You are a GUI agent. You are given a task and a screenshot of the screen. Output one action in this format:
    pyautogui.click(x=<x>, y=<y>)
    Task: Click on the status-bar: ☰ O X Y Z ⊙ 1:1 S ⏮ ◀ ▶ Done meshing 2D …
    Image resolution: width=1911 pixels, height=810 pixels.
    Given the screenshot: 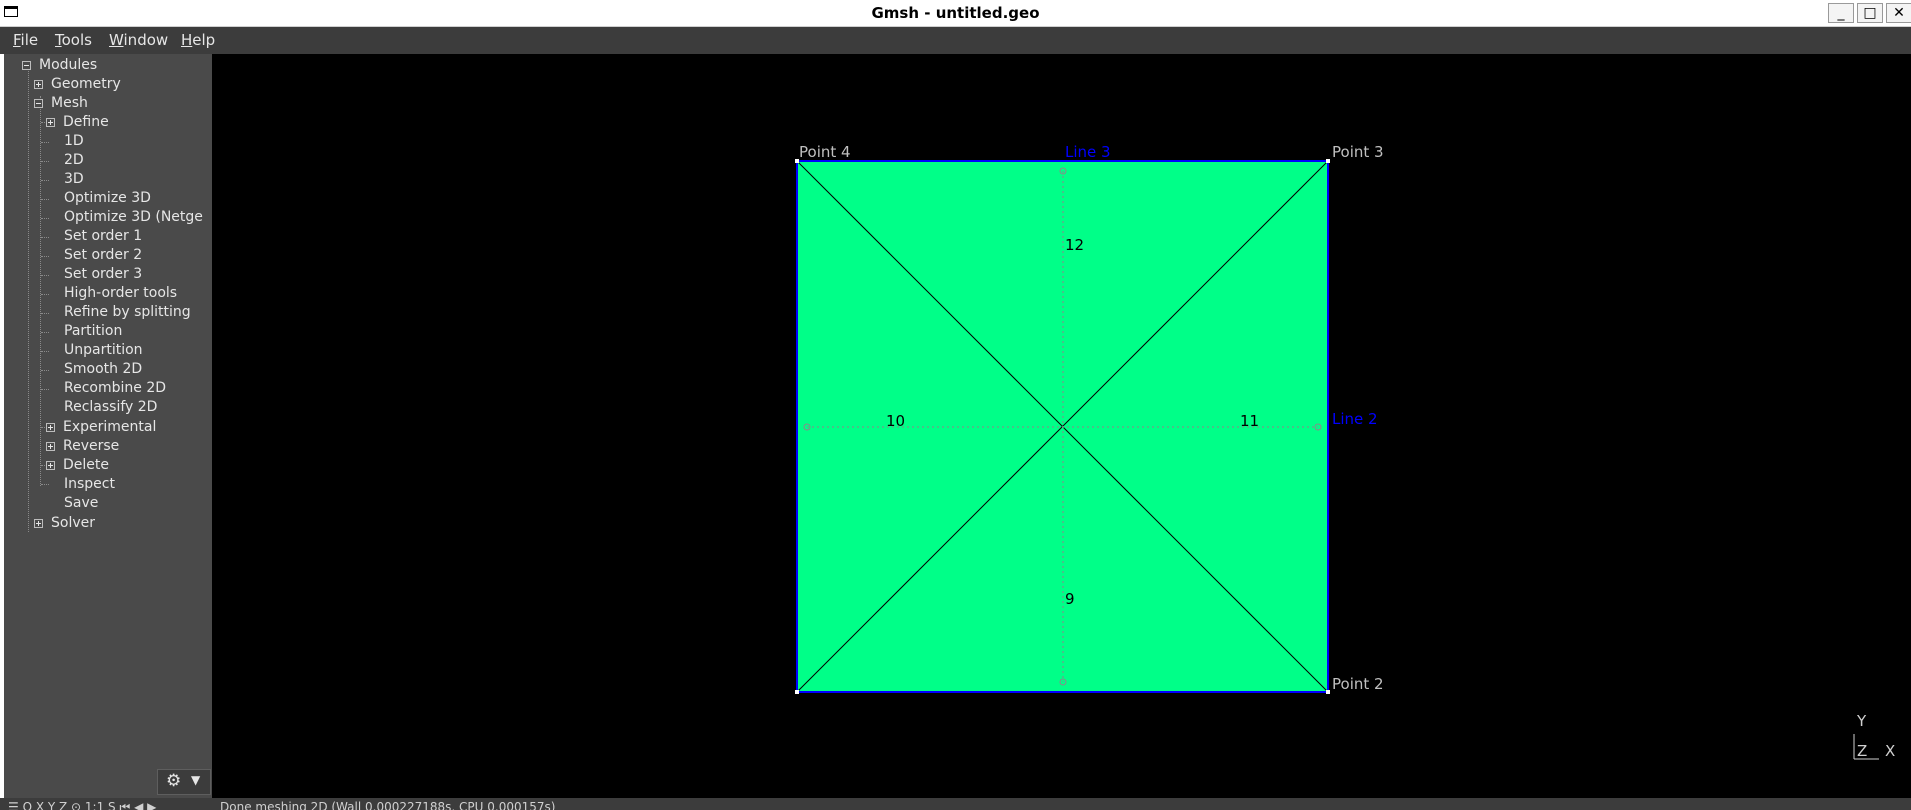 What is the action you would take?
    pyautogui.click(x=955, y=804)
    